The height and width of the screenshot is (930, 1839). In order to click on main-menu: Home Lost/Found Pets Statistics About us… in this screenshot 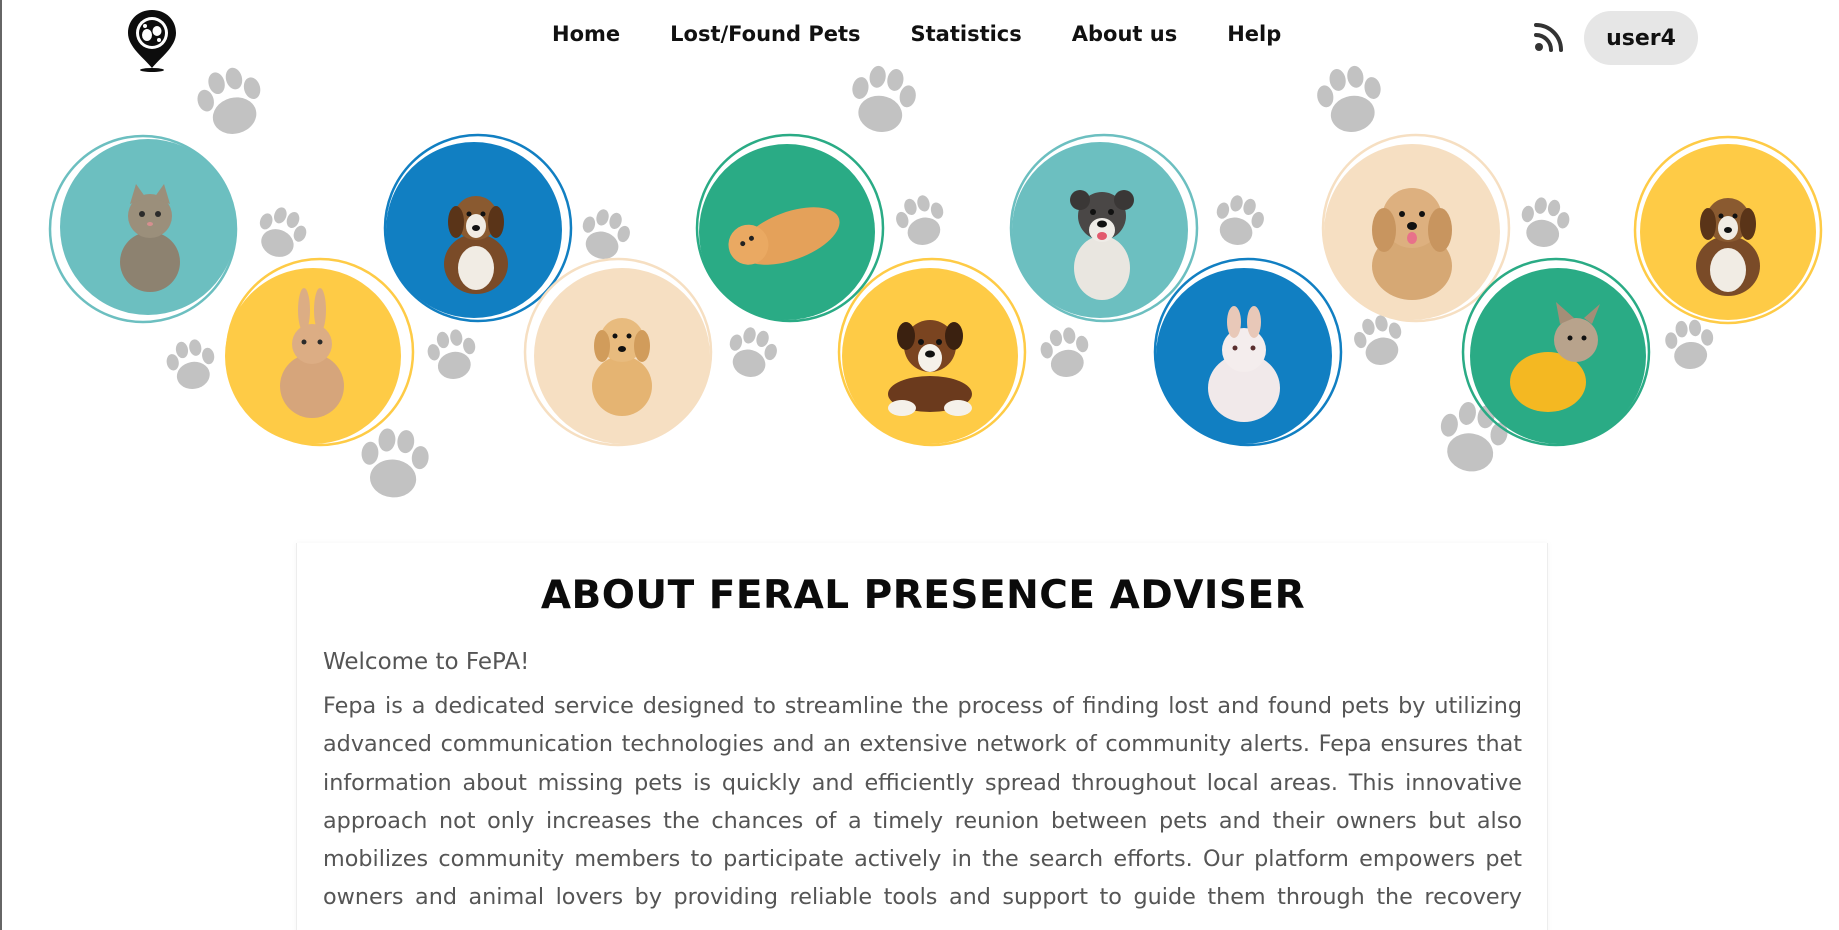, I will do `click(916, 34)`.